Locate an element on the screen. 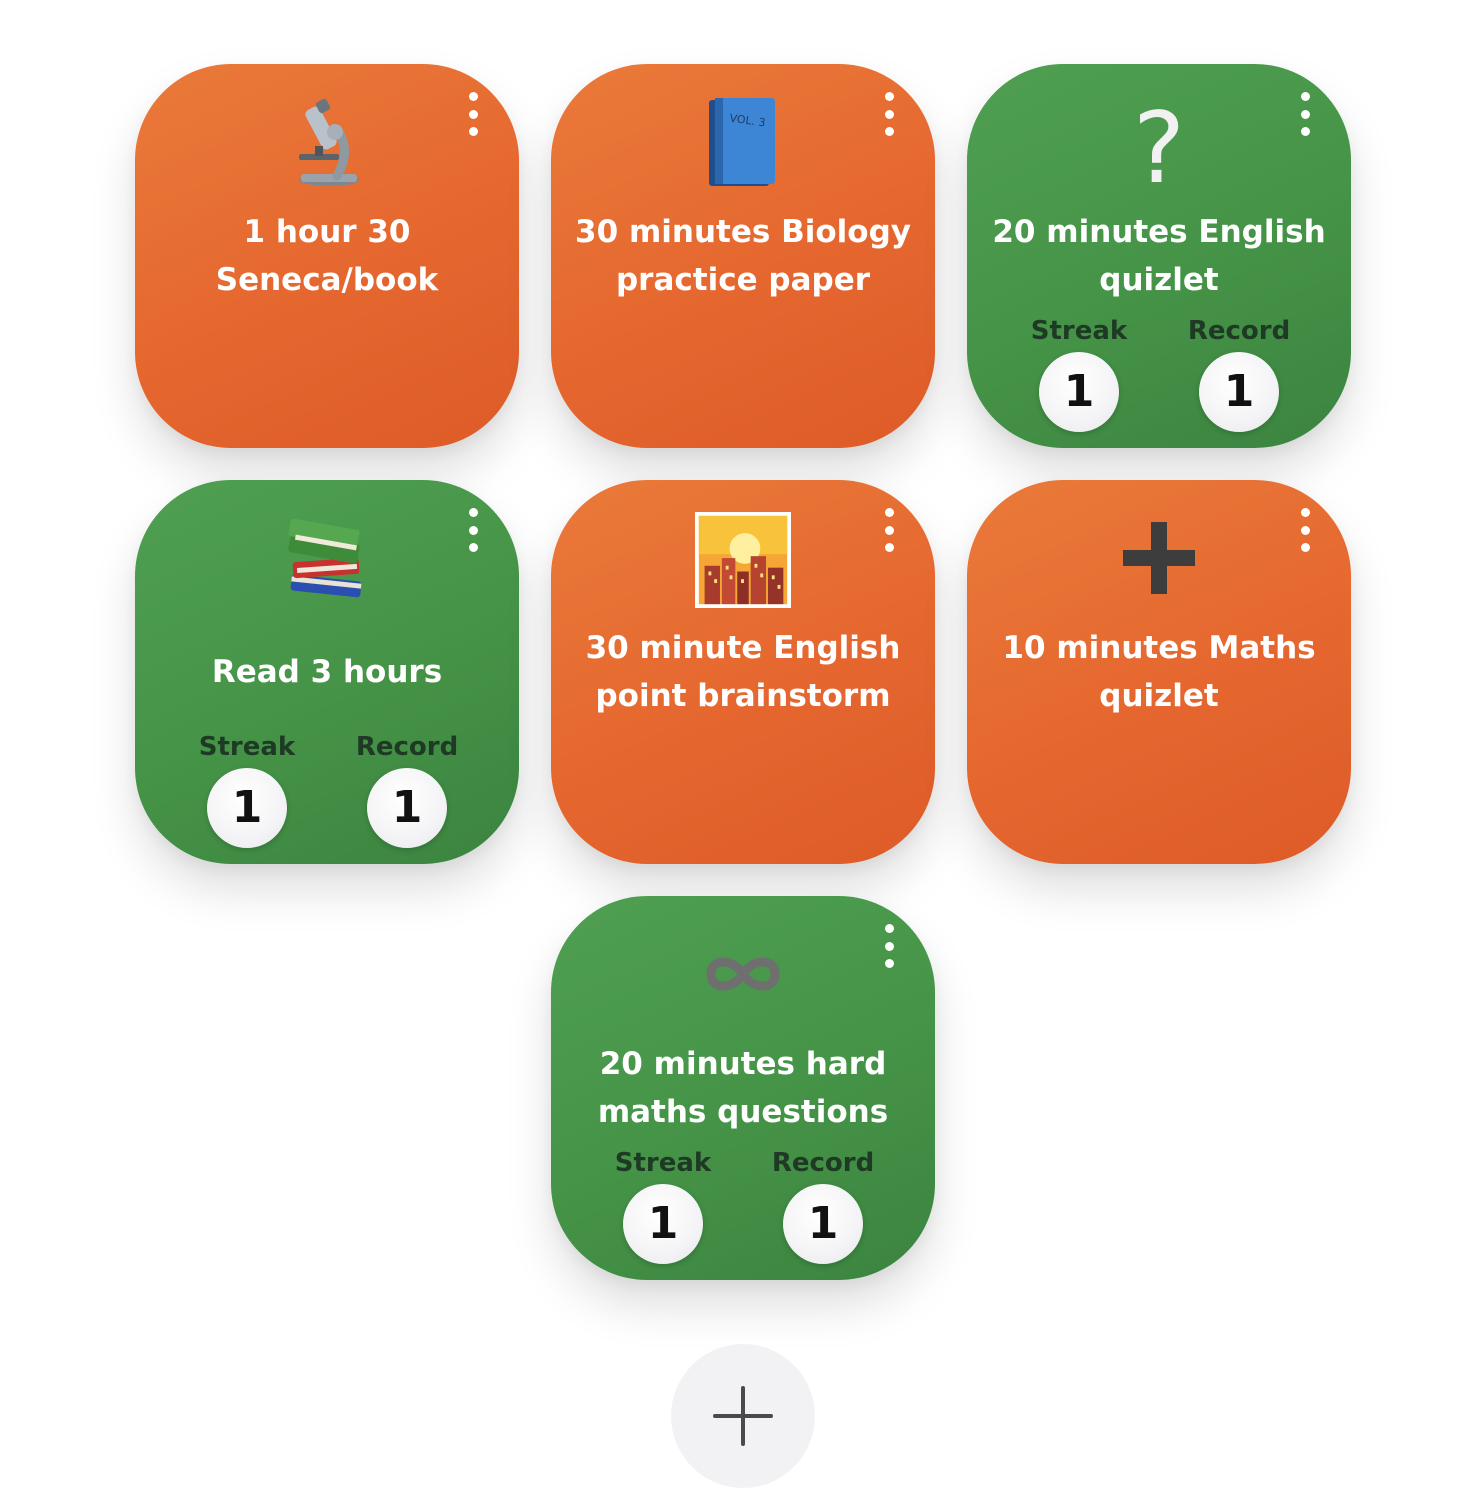  plus-icon is located at coordinates (743, 1416).